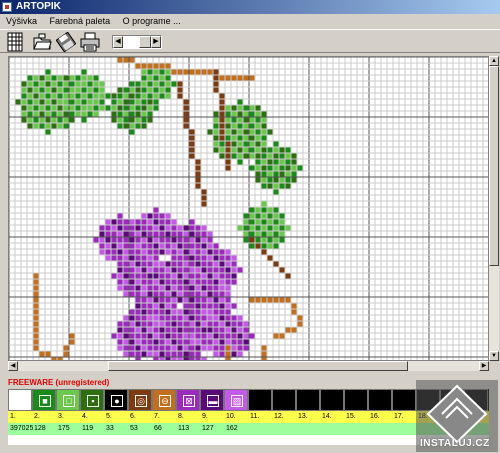  Describe the element at coordinates (232, 428) in the screenshot. I see `palette-count: 162` at that location.